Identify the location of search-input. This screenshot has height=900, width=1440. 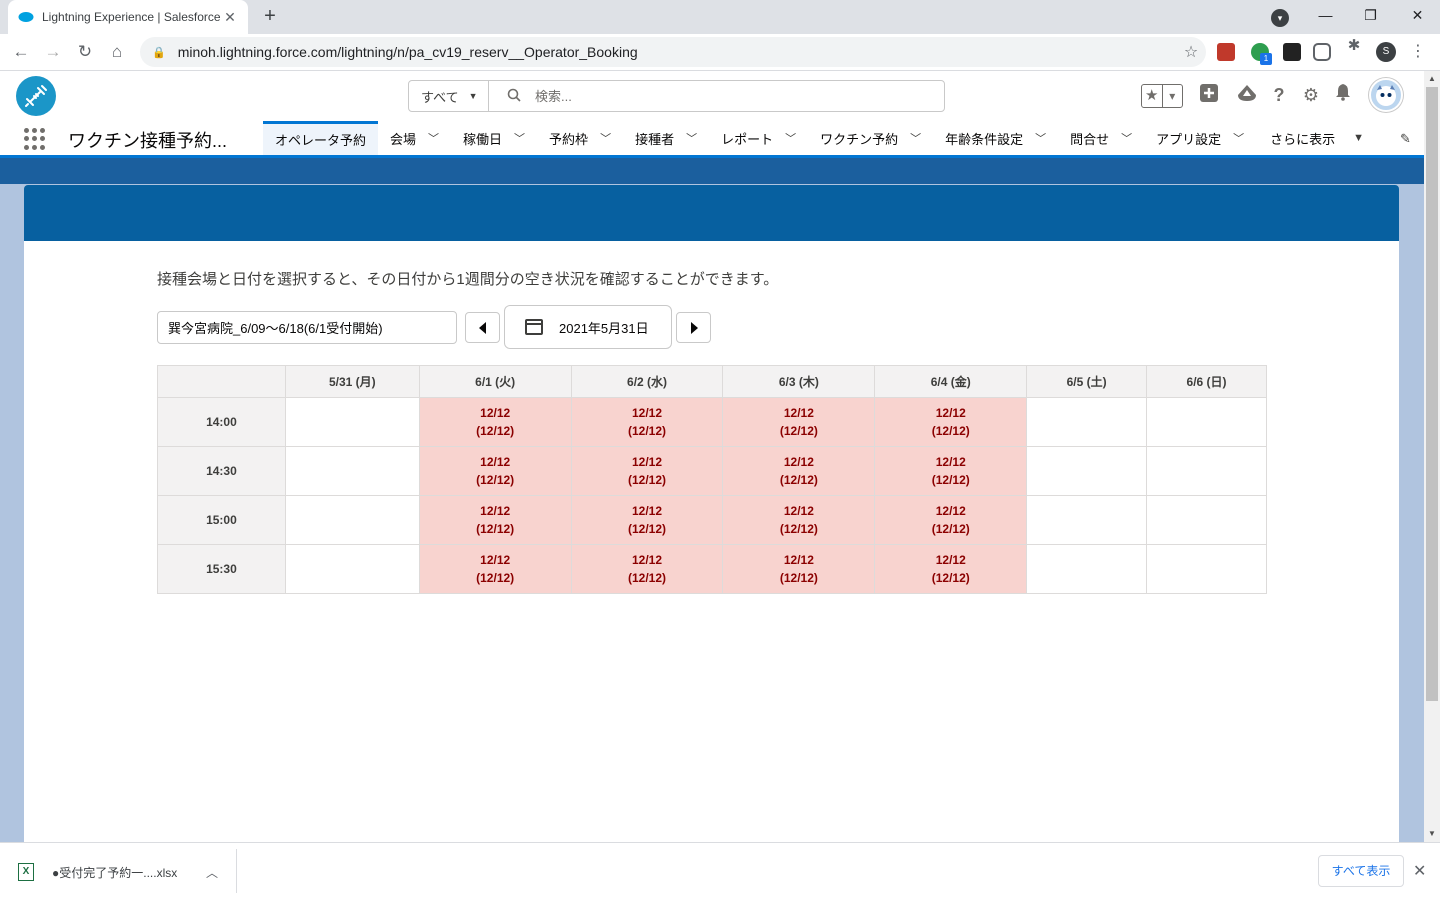
(725, 96).